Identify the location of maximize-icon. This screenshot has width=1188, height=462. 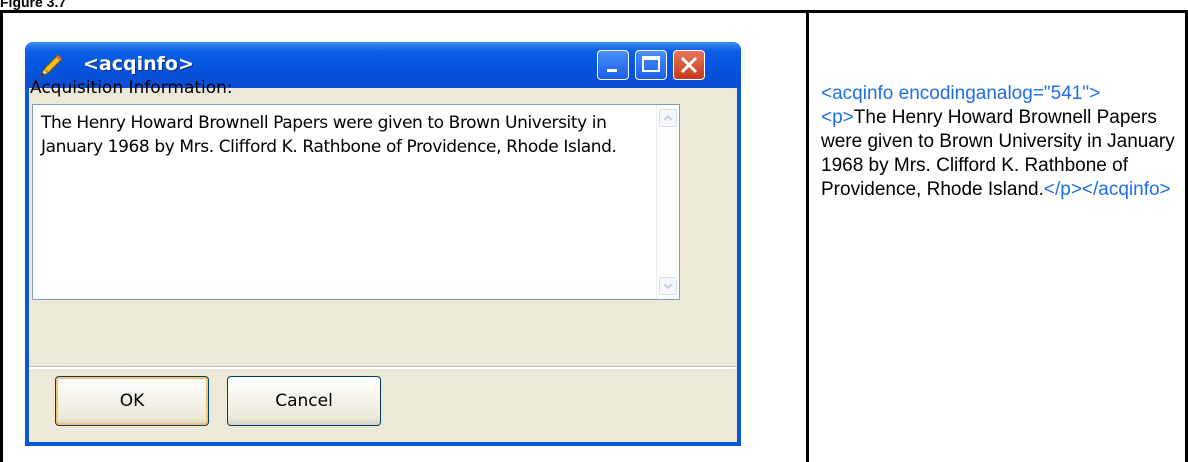
(651, 64).